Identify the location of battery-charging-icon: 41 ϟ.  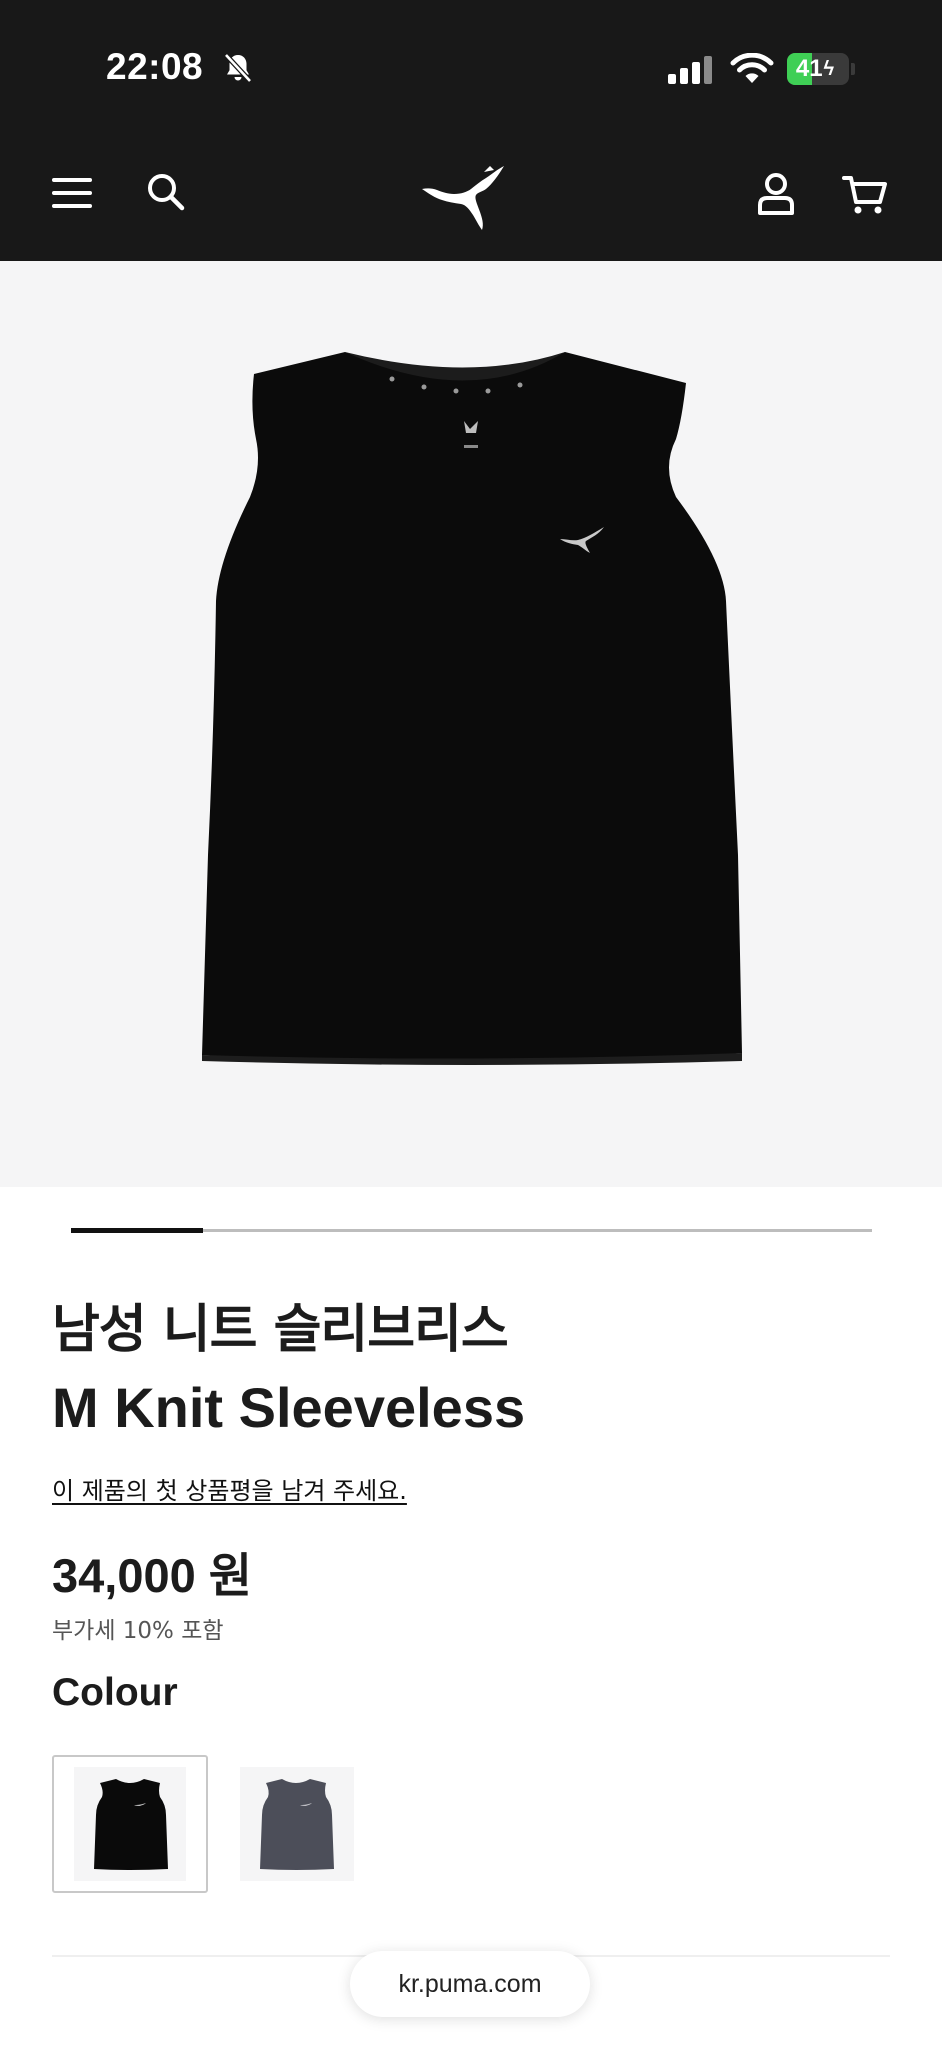
(818, 69).